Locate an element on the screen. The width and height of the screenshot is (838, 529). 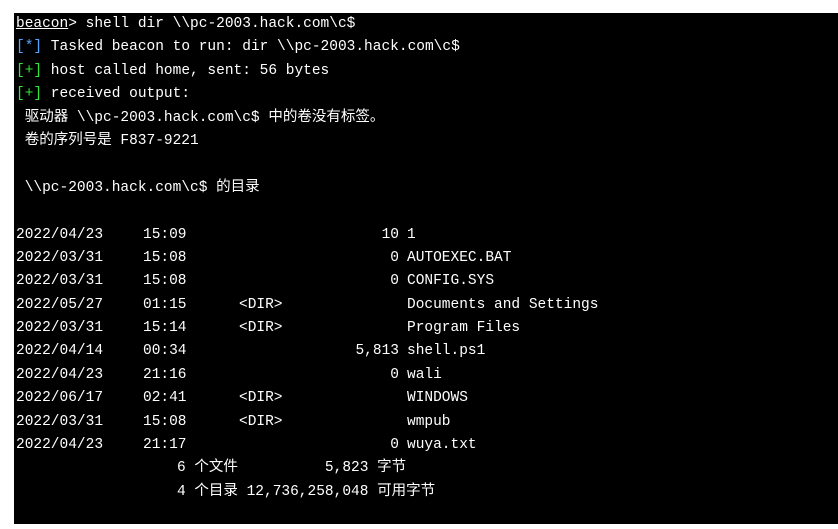
listing-row: 2022/04/23 21:17 0 wuya.txt is located at coordinates (427, 445).